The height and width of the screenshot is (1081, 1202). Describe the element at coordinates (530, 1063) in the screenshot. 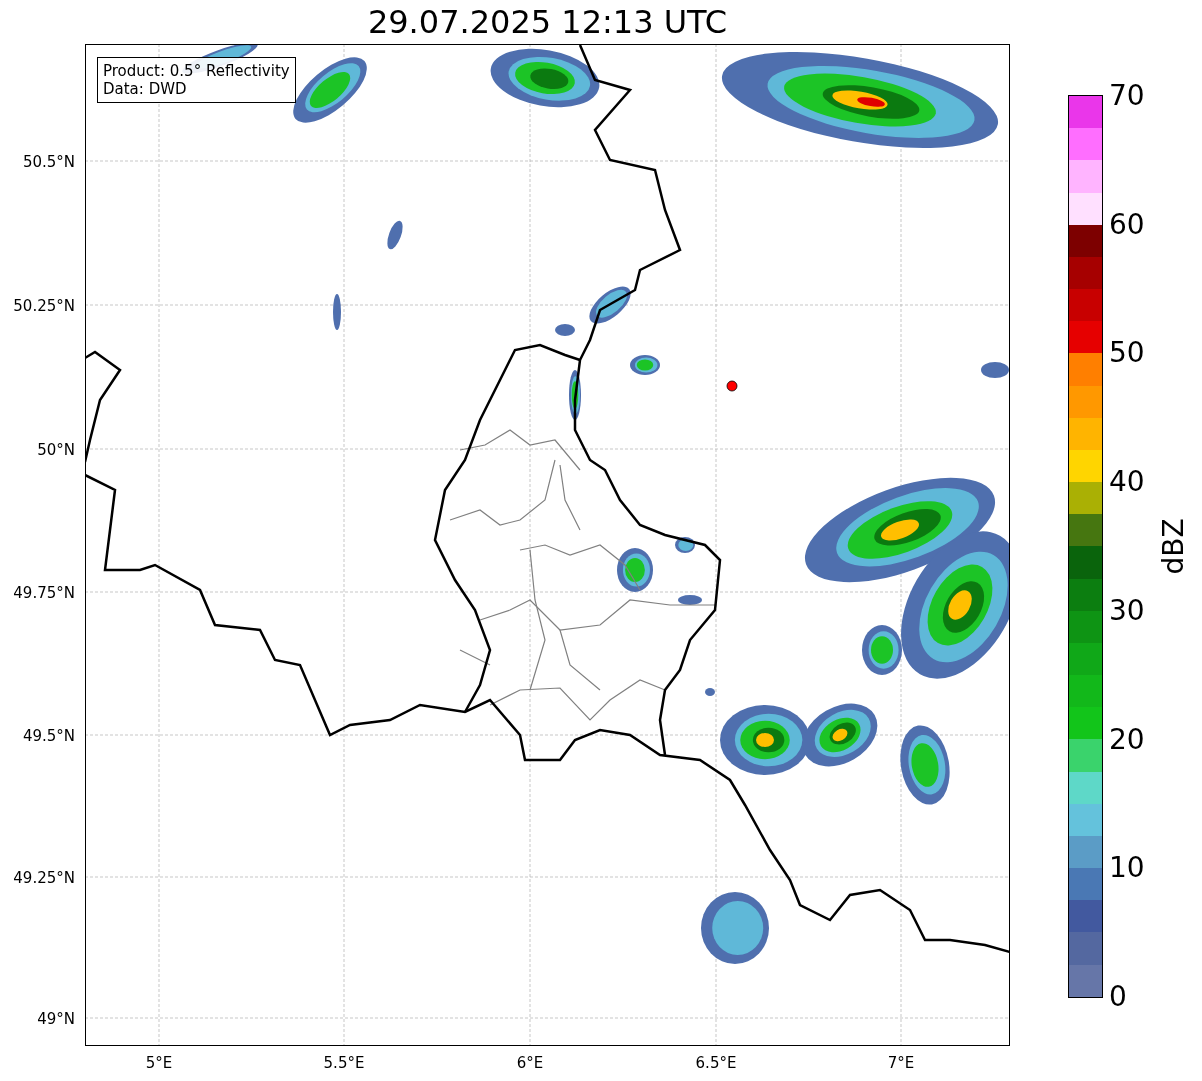

I see `longitude-label: 6°E` at that location.